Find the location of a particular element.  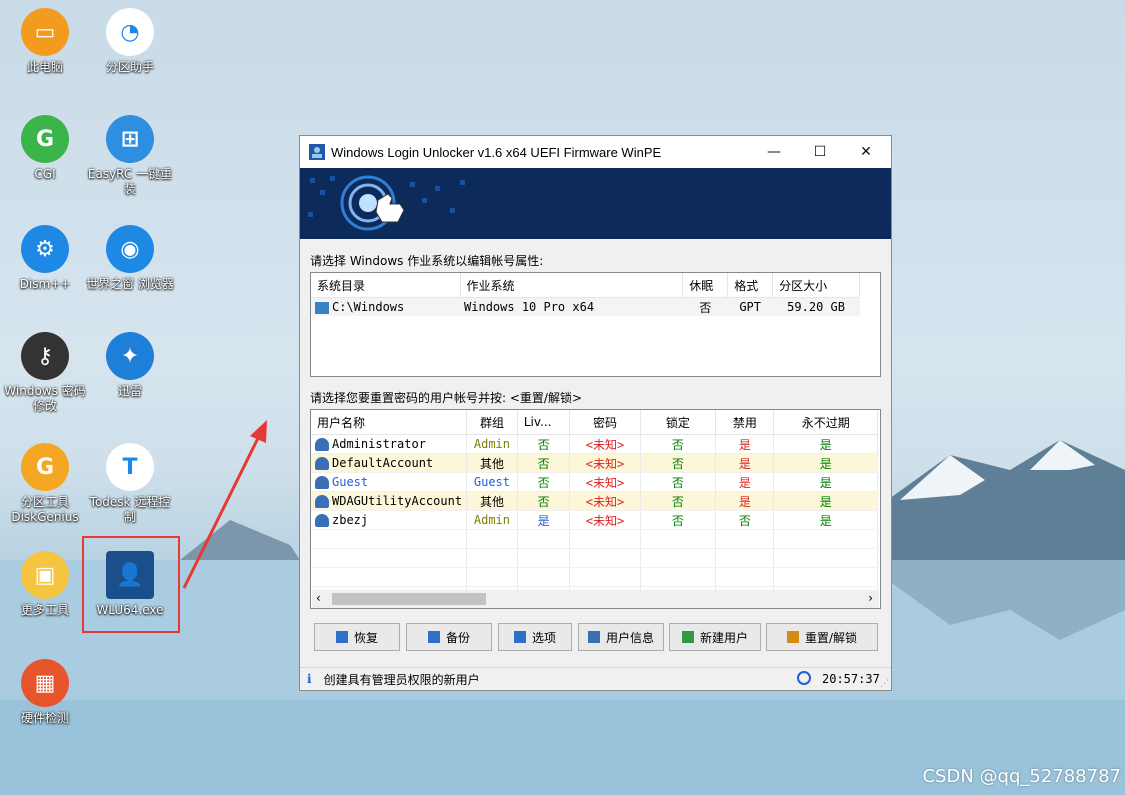

user-row: Guest Guest 否 <未知> 否 是 是 is located at coordinates (594, 482).